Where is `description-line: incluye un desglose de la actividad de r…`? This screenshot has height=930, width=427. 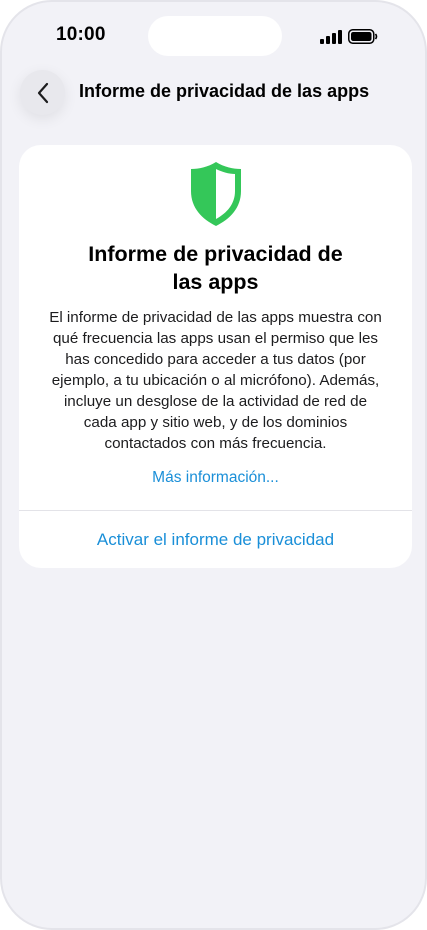 description-line: incluye un desglose de la actividad de r… is located at coordinates (215, 401).